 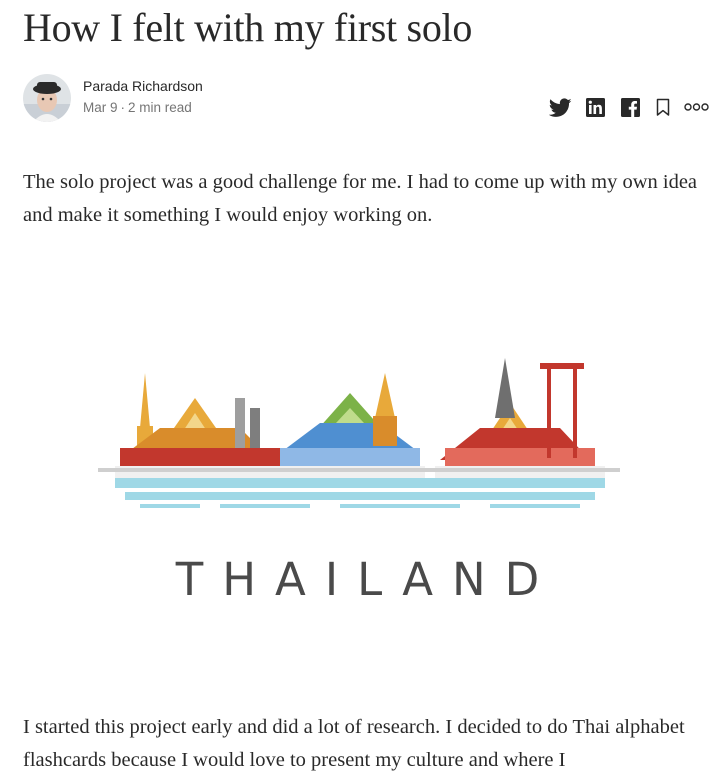 I want to click on share-actions, so click(x=364, y=108).